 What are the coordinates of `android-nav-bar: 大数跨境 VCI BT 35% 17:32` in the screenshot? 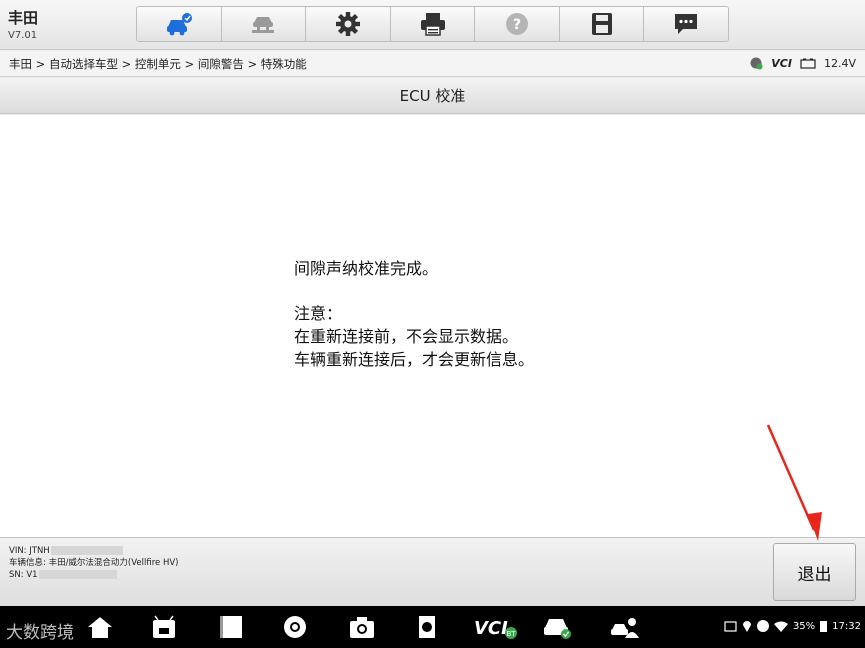 It's located at (432, 627).